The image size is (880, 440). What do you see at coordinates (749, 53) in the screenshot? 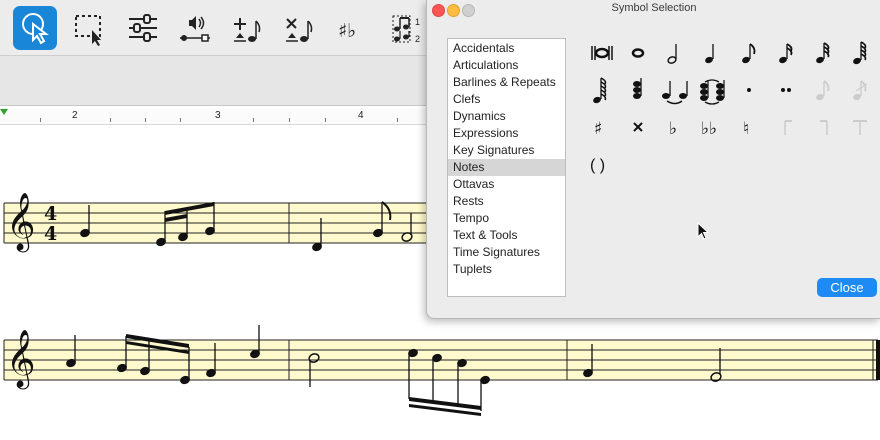
I see `eighth-note-icon` at bounding box center [749, 53].